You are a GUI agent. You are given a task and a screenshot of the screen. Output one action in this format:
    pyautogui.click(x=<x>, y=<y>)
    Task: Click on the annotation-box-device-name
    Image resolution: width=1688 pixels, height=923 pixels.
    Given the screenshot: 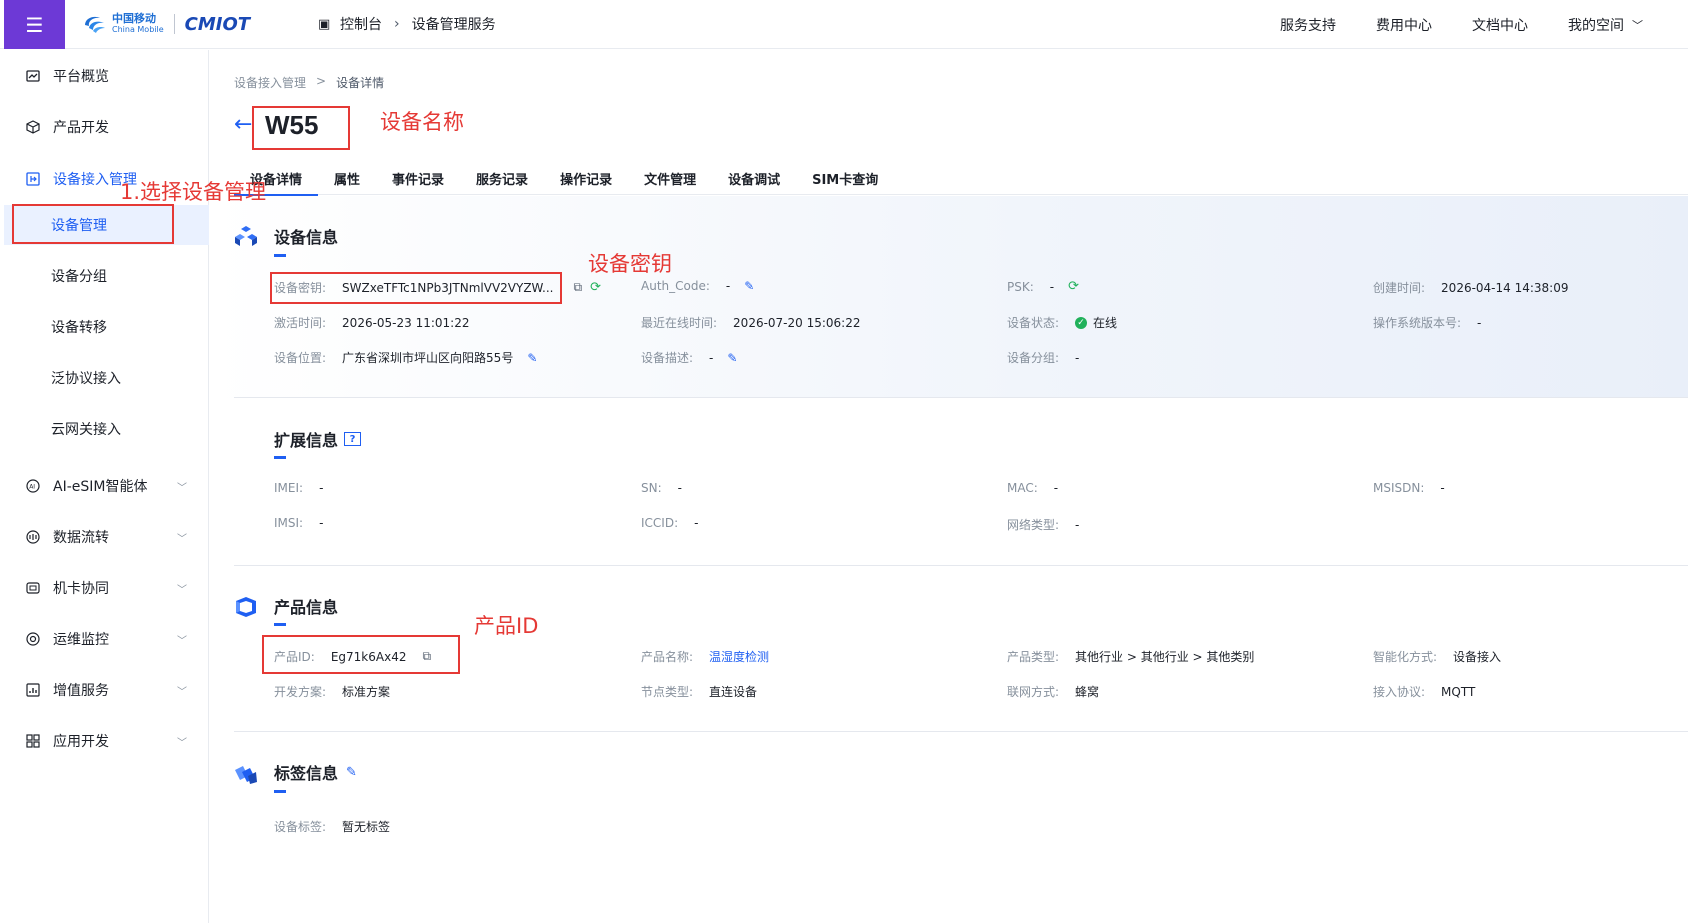 What is the action you would take?
    pyautogui.click(x=301, y=128)
    